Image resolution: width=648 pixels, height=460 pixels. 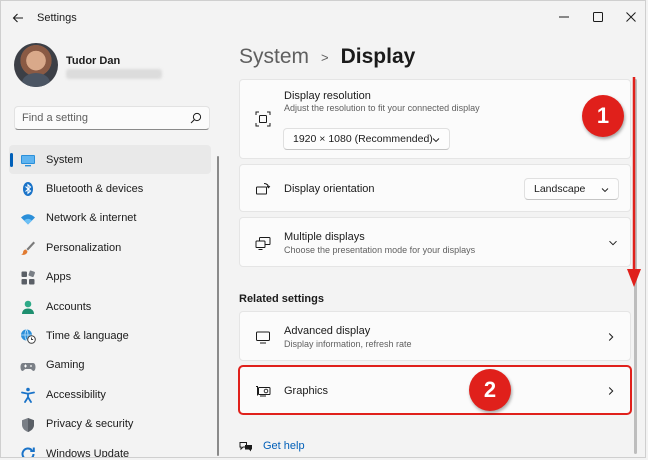 I want to click on title-bar: Settings, so click(x=323, y=18).